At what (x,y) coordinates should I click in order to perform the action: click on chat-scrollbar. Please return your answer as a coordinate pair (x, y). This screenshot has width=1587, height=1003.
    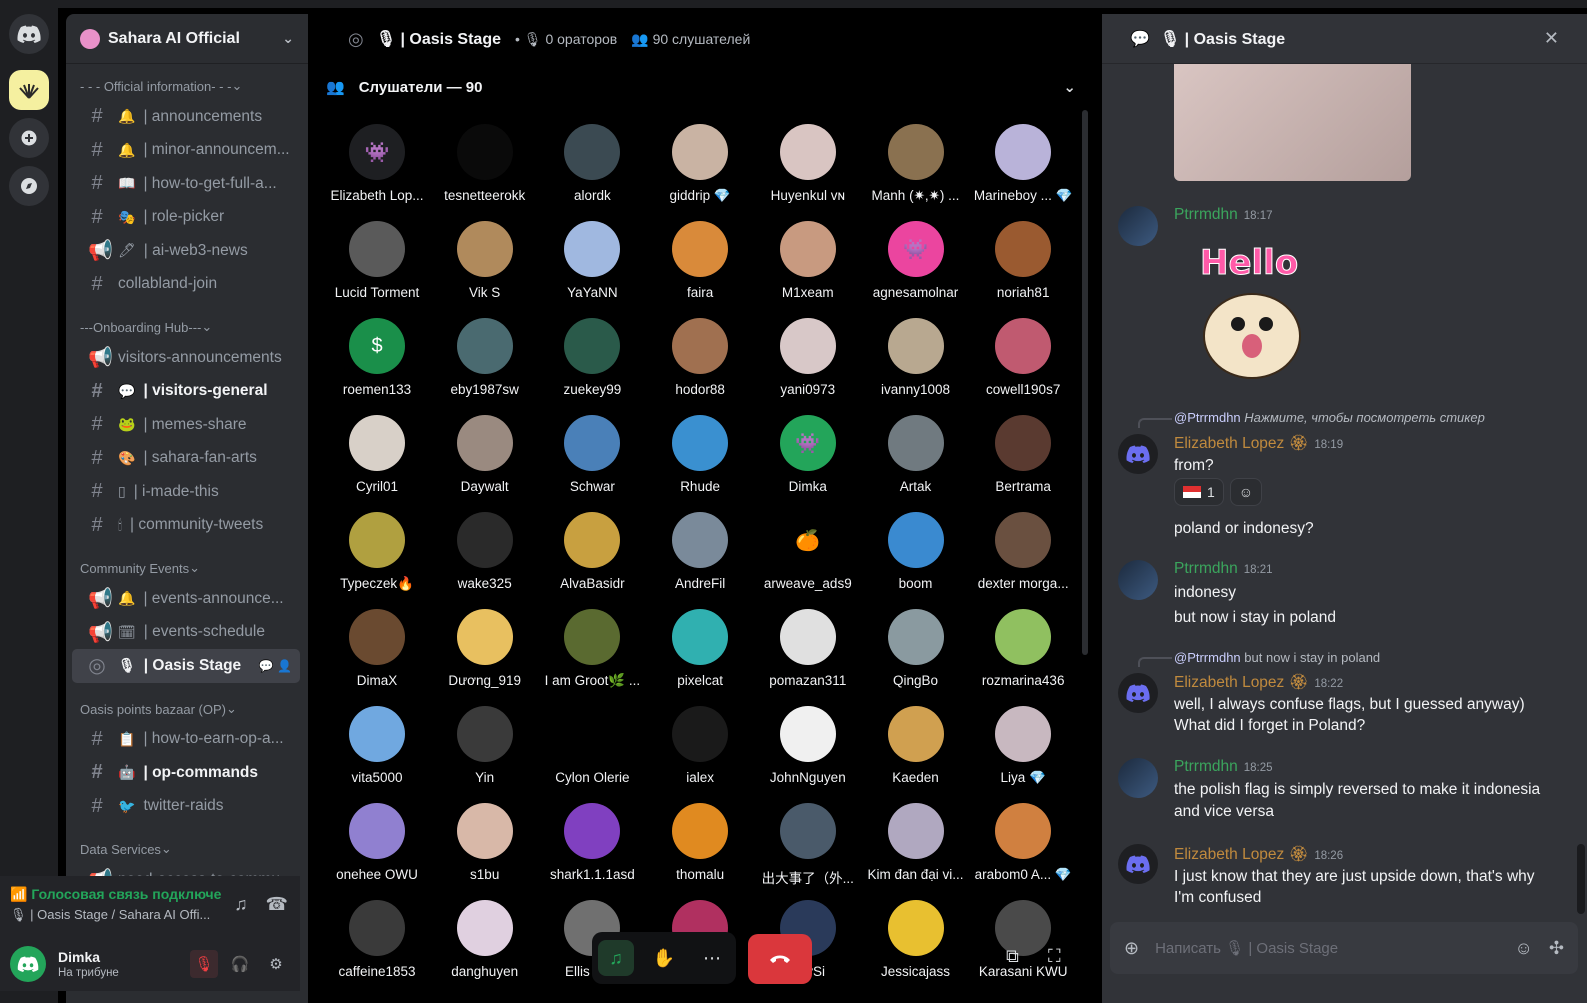
    Looking at the image, I should click on (1581, 879).